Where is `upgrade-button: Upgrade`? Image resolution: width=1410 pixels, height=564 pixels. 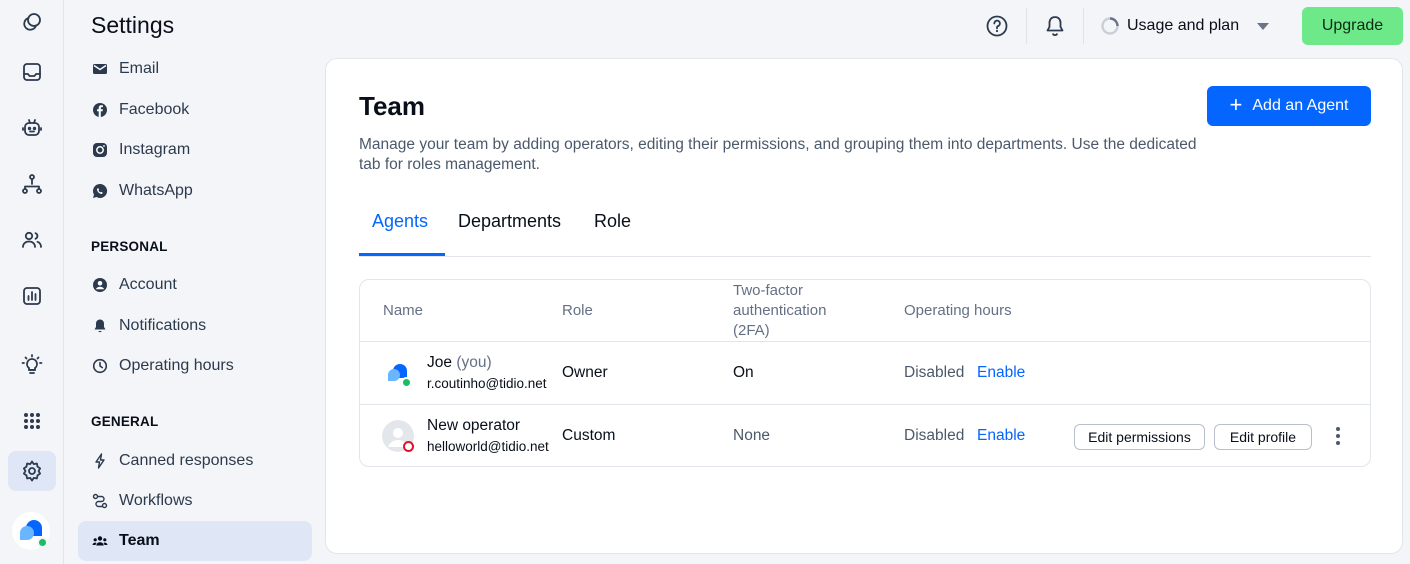
upgrade-button: Upgrade is located at coordinates (1352, 26).